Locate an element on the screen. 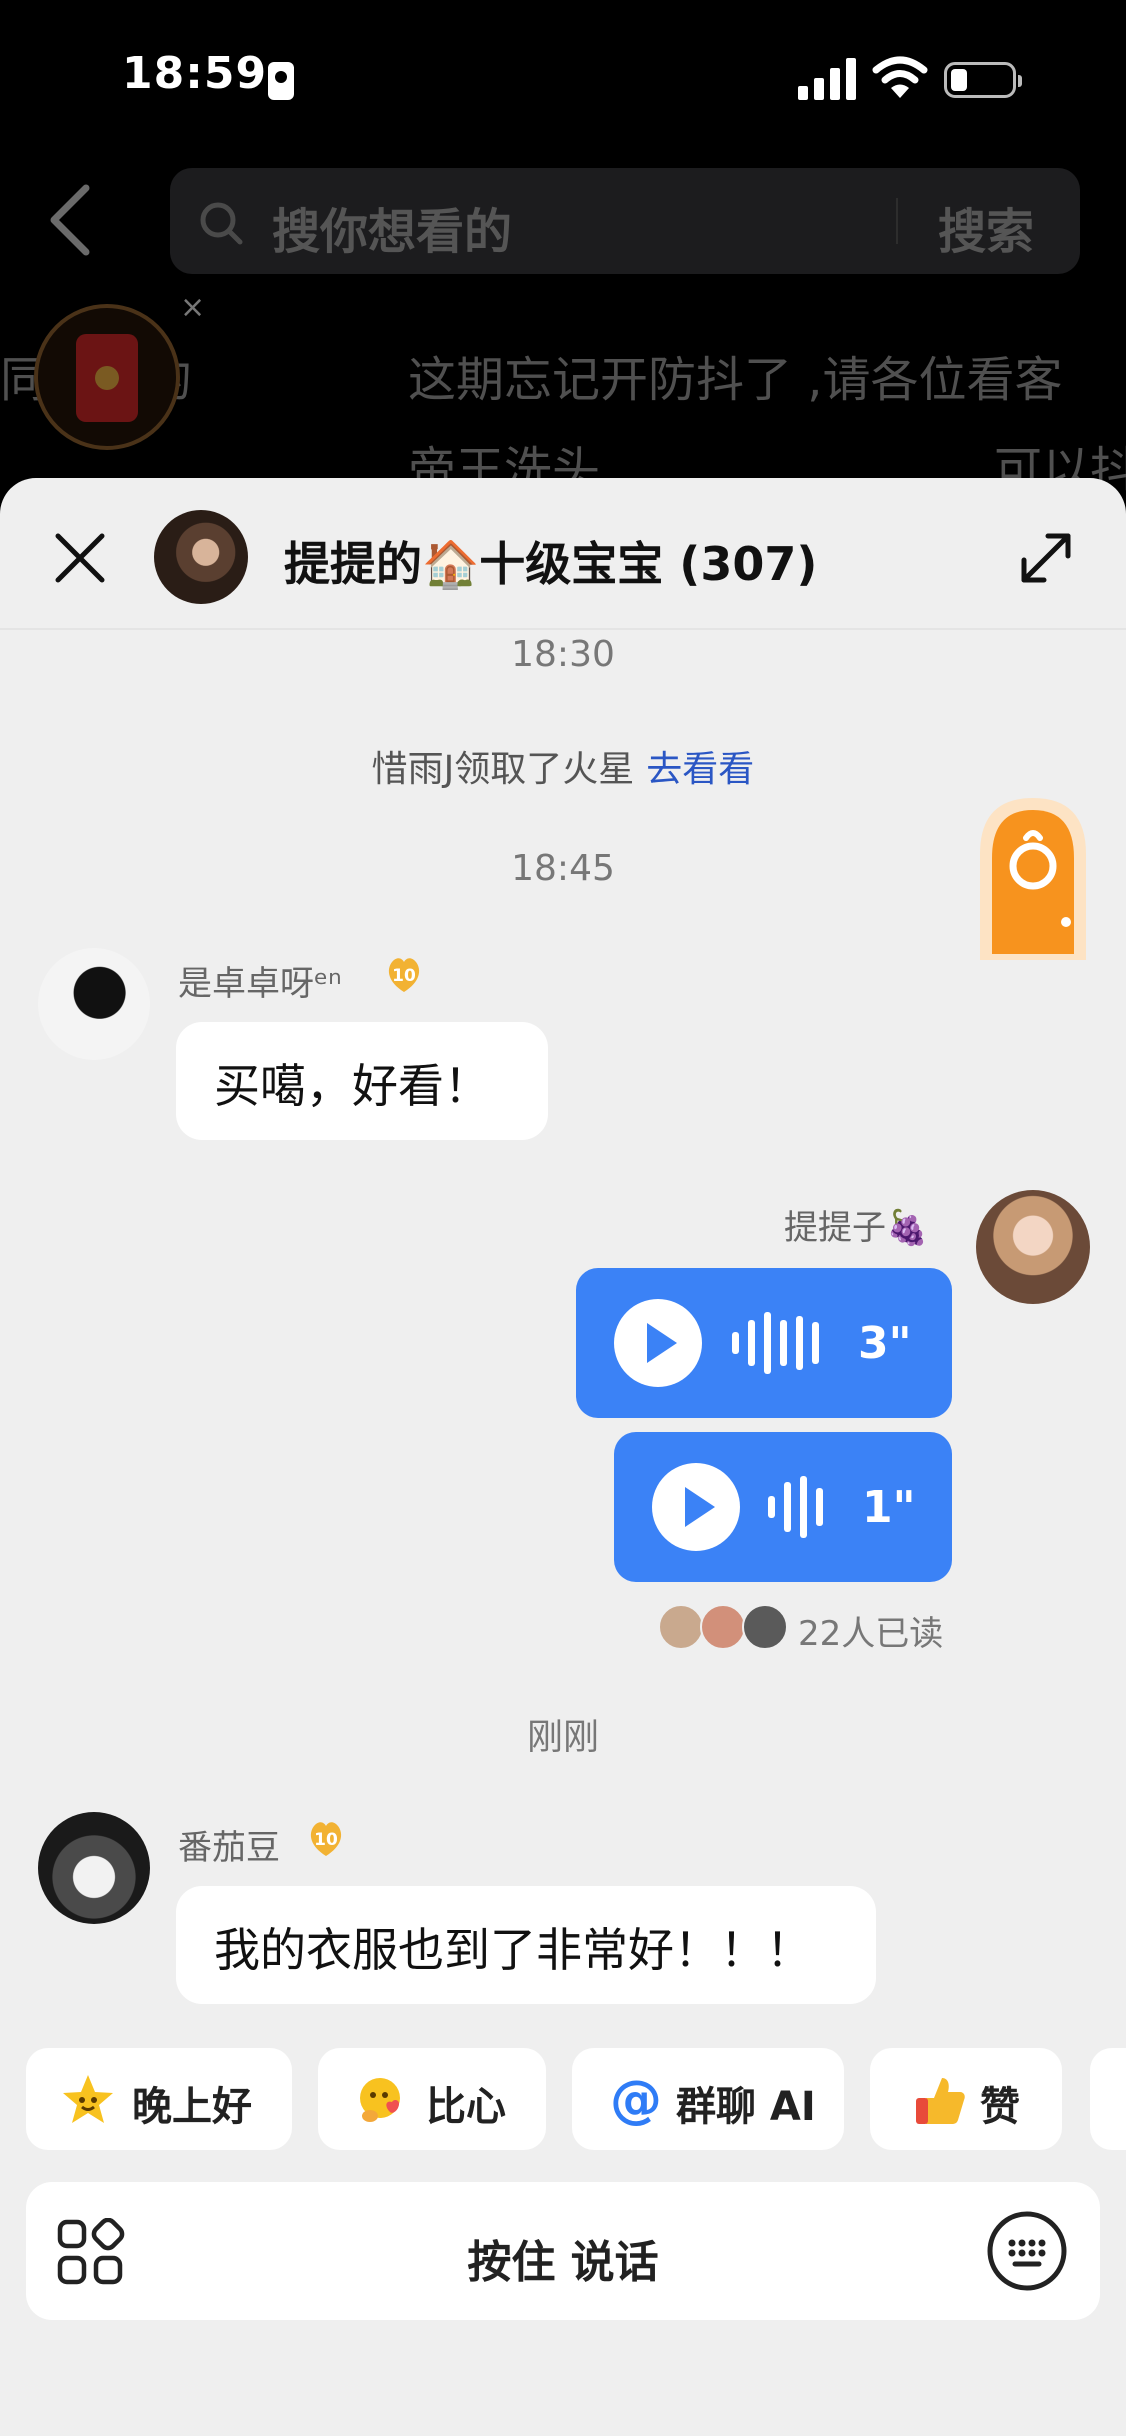  status-time: 18:59 is located at coordinates (195, 73).